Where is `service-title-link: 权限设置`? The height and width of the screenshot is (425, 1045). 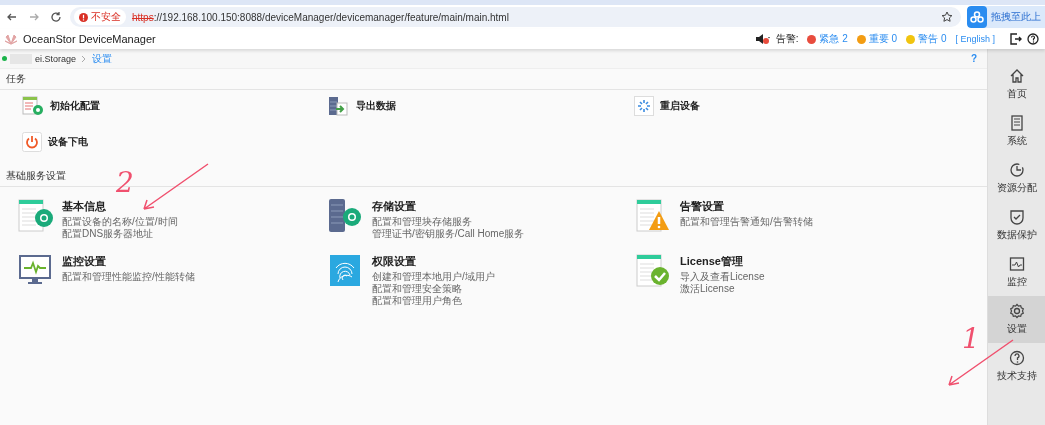
service-title-link: 权限设置 is located at coordinates (433, 261).